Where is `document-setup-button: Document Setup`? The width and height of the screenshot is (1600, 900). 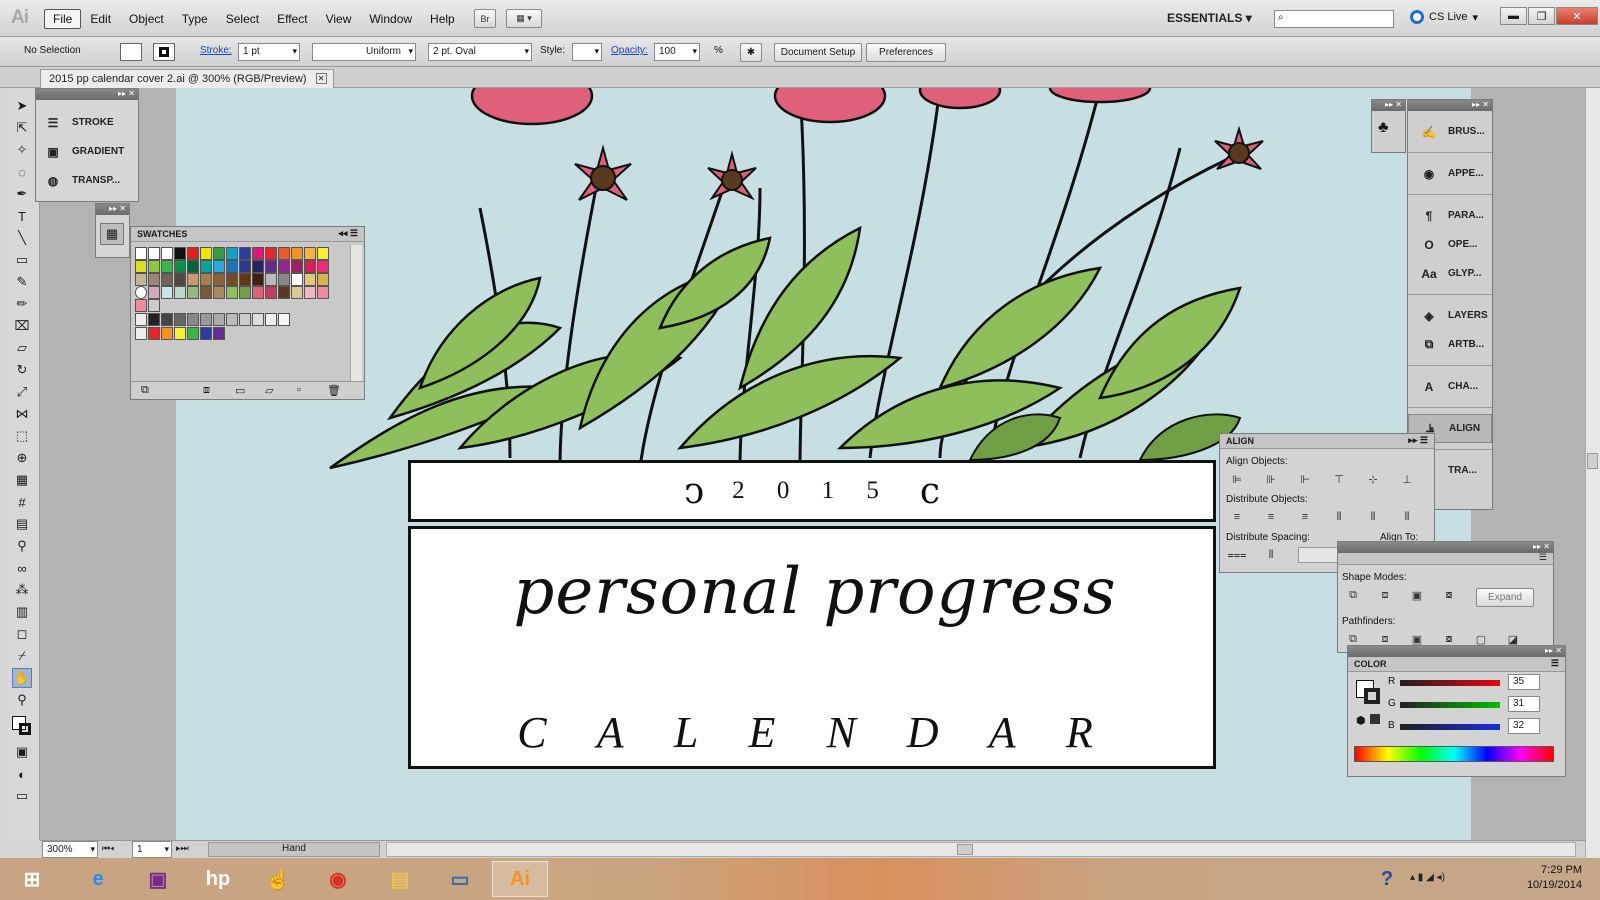
document-setup-button: Document Setup is located at coordinates (818, 52).